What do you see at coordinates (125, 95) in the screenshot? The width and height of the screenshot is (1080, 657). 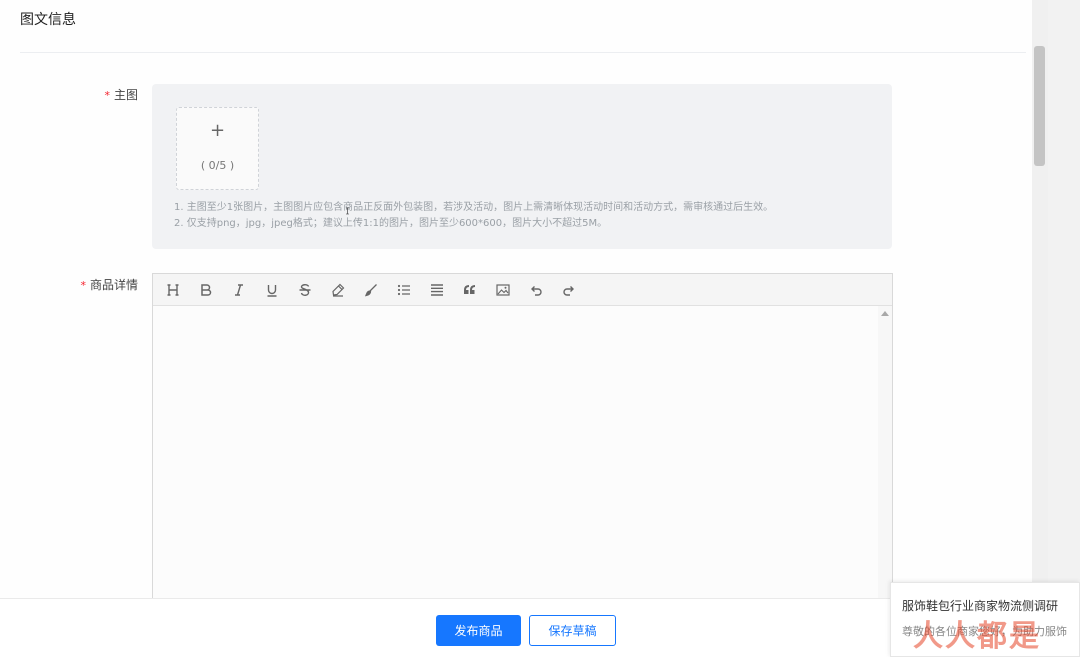 I see `main-image-label-text: 主图` at bounding box center [125, 95].